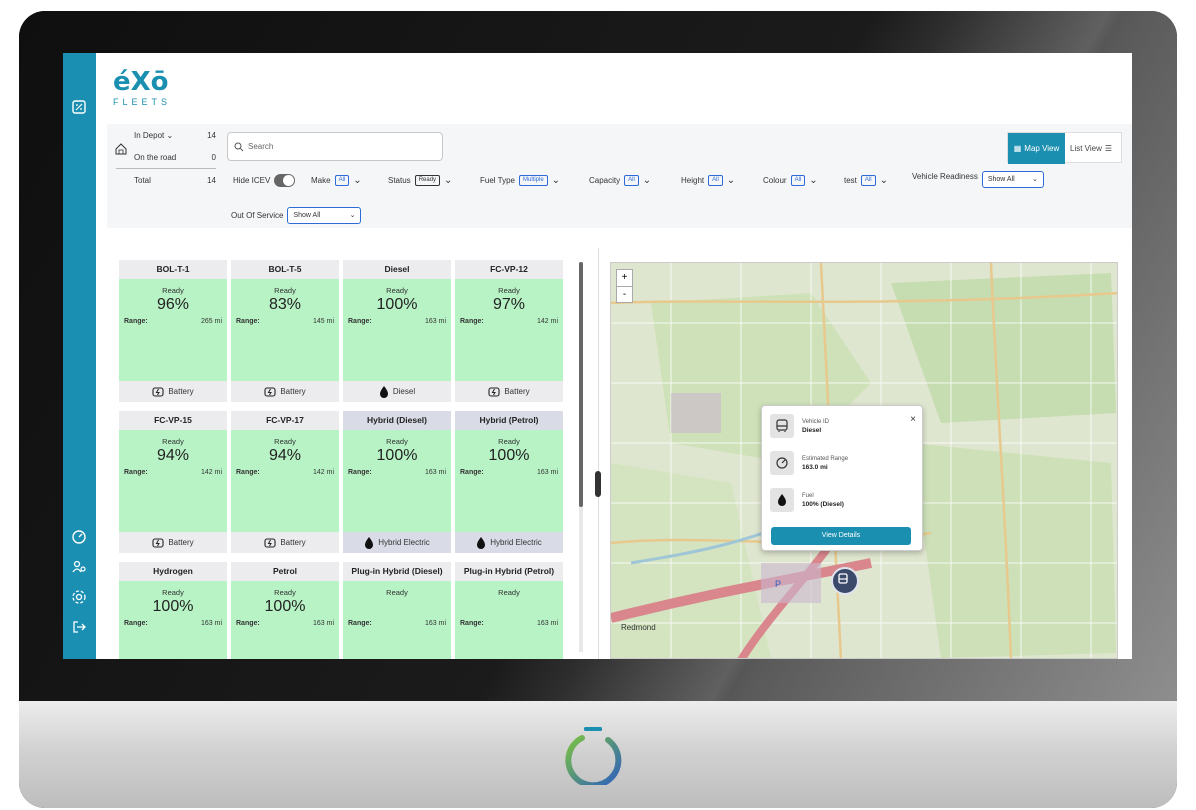  What do you see at coordinates (866, 180) in the screenshot?
I see `filter-test: test All ⌄` at bounding box center [866, 180].